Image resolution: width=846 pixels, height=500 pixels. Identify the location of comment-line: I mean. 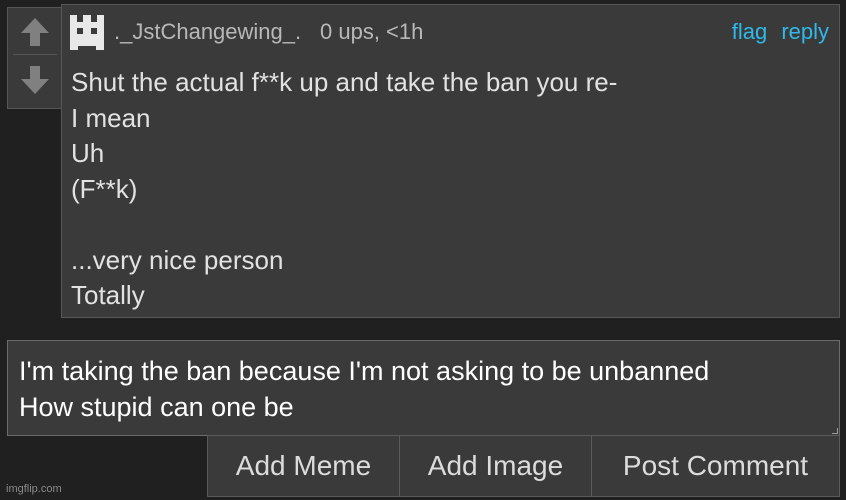
(111, 117).